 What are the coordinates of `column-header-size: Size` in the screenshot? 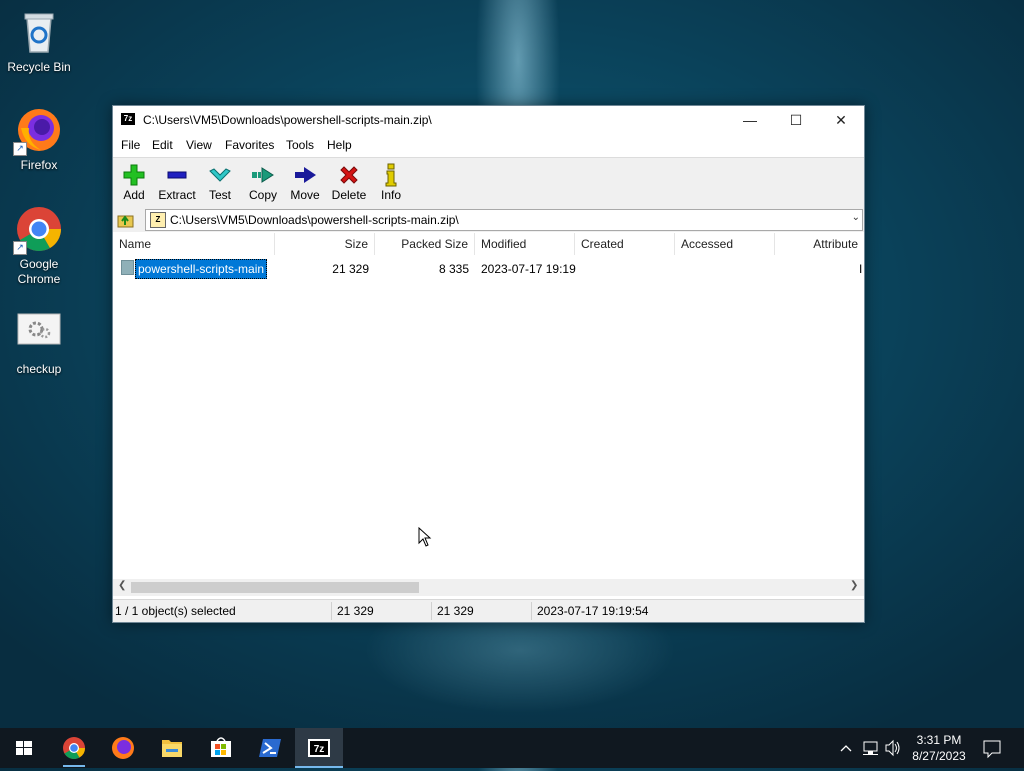 It's located at (325, 244).